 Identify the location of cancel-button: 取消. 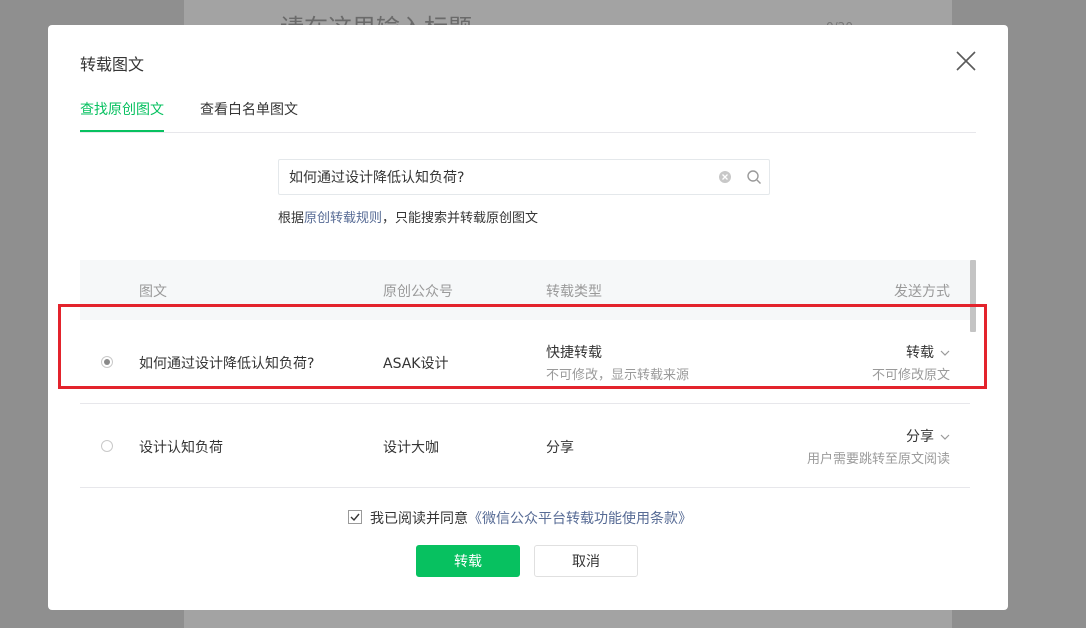
(586, 561).